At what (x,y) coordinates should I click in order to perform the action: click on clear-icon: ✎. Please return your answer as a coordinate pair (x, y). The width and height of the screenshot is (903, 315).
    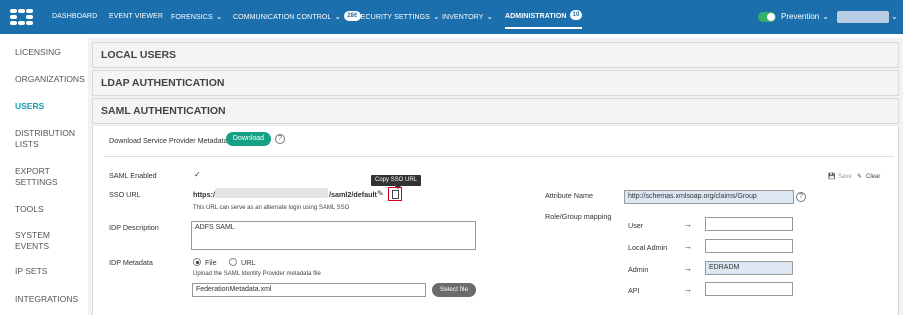
    Looking at the image, I should click on (859, 176).